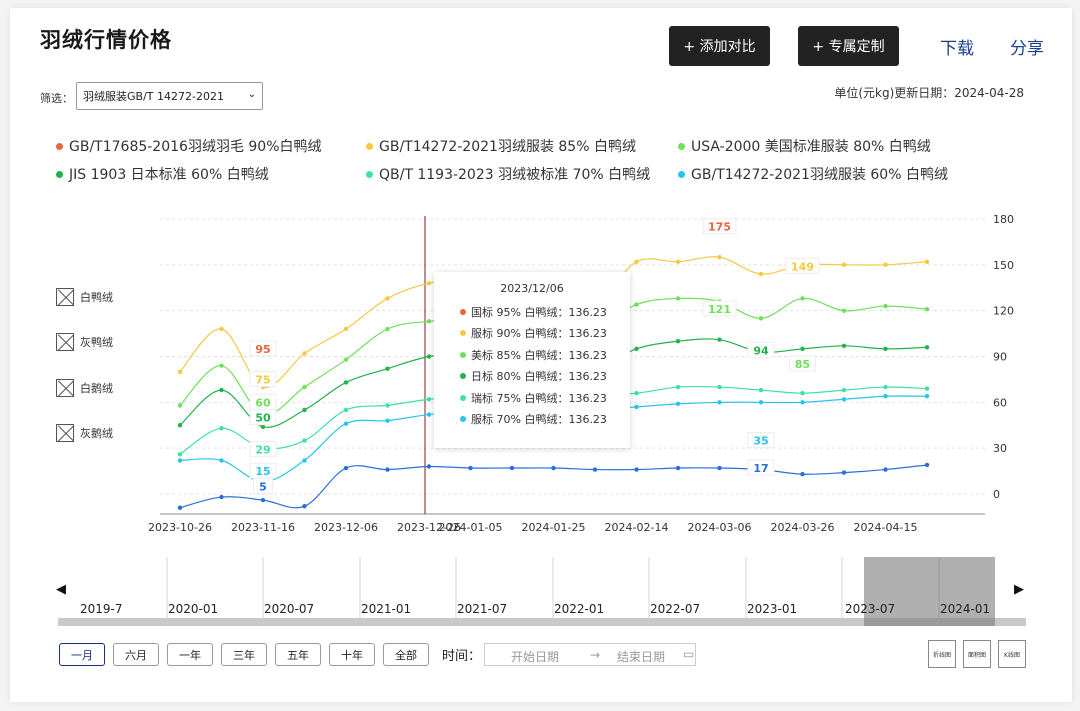  I want to click on timeline-label: 2022-07, so click(675, 609).